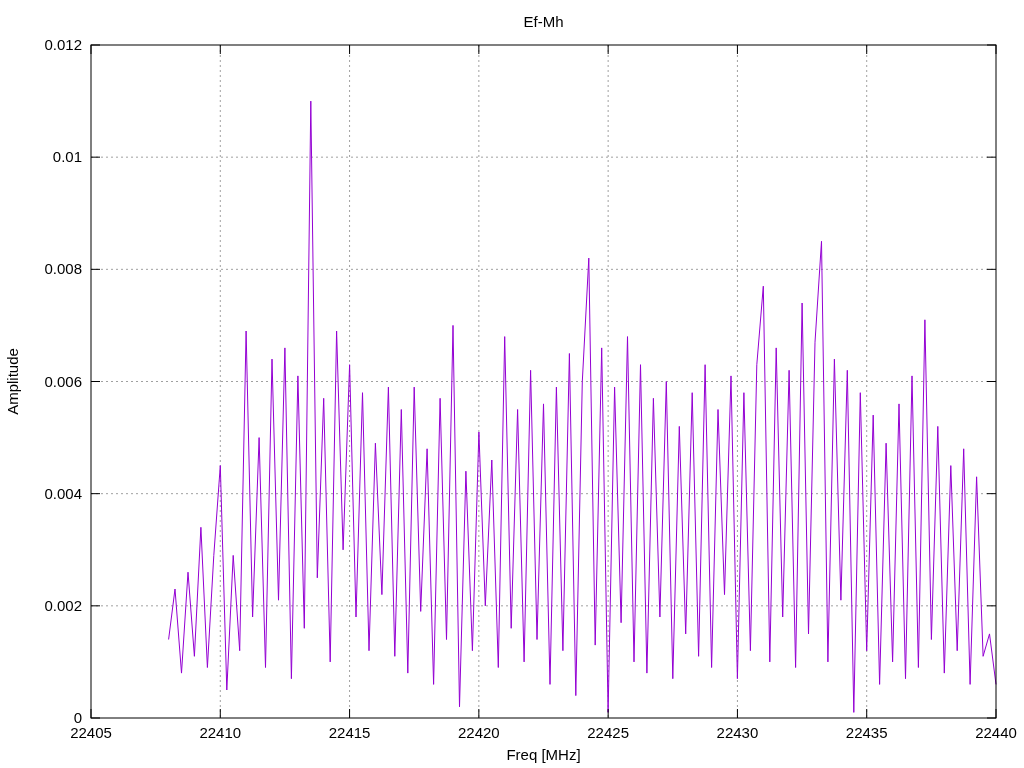 This screenshot has width=1024, height=768. Describe the element at coordinates (63, 269) in the screenshot. I see `y-tick-label: 0.008` at that location.